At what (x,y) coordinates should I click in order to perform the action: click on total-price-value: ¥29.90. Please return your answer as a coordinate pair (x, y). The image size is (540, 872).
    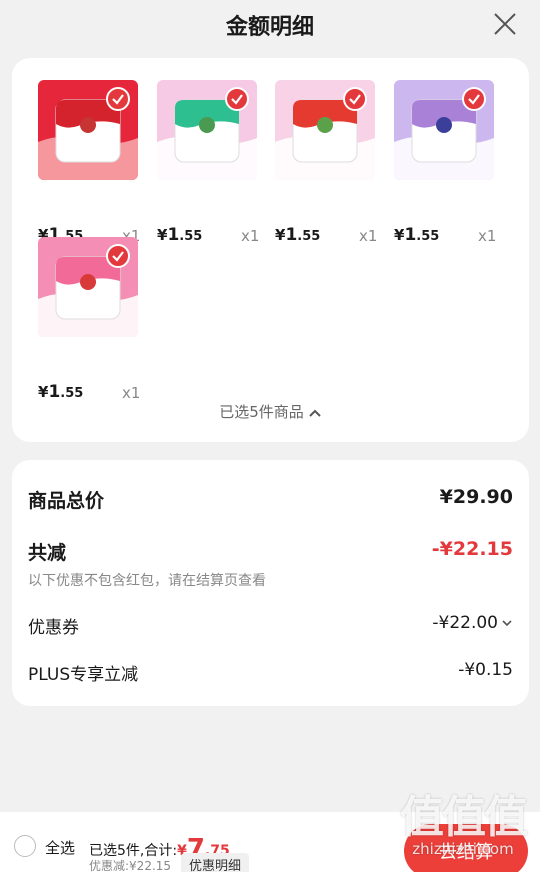
    Looking at the image, I should click on (476, 497).